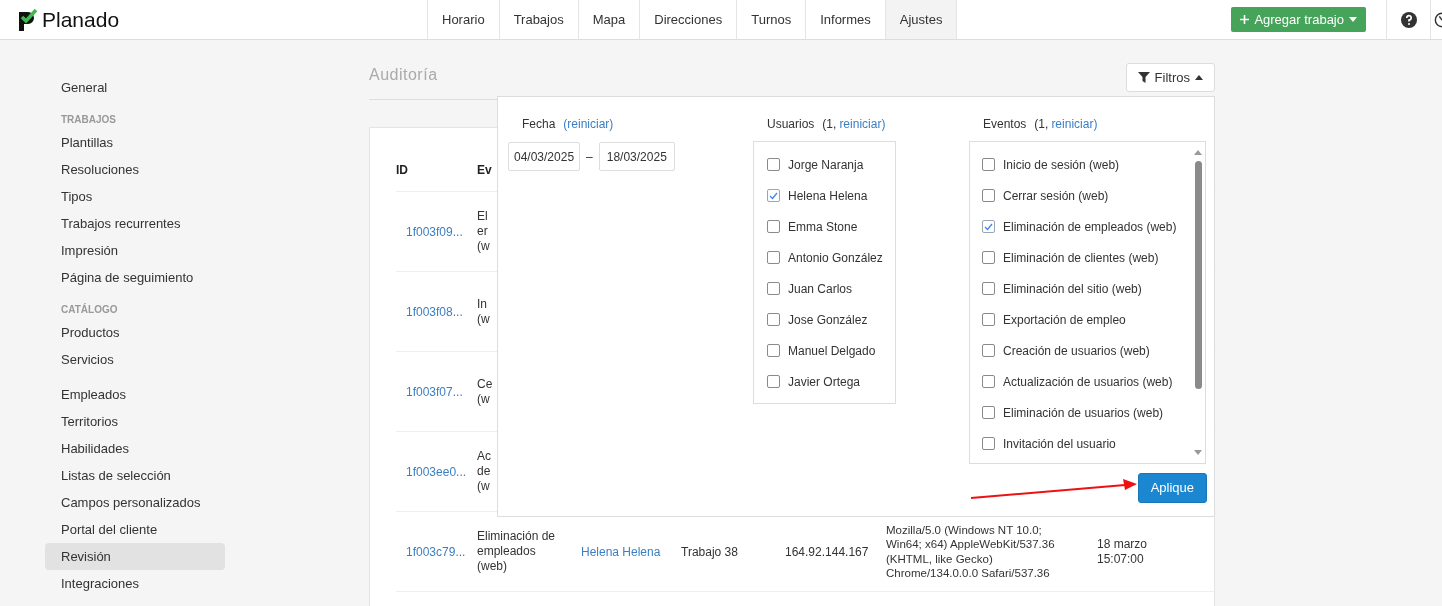 The width and height of the screenshot is (1442, 606). Describe the element at coordinates (135, 250) in the screenshot. I see `sidebar-item: Impresión` at that location.